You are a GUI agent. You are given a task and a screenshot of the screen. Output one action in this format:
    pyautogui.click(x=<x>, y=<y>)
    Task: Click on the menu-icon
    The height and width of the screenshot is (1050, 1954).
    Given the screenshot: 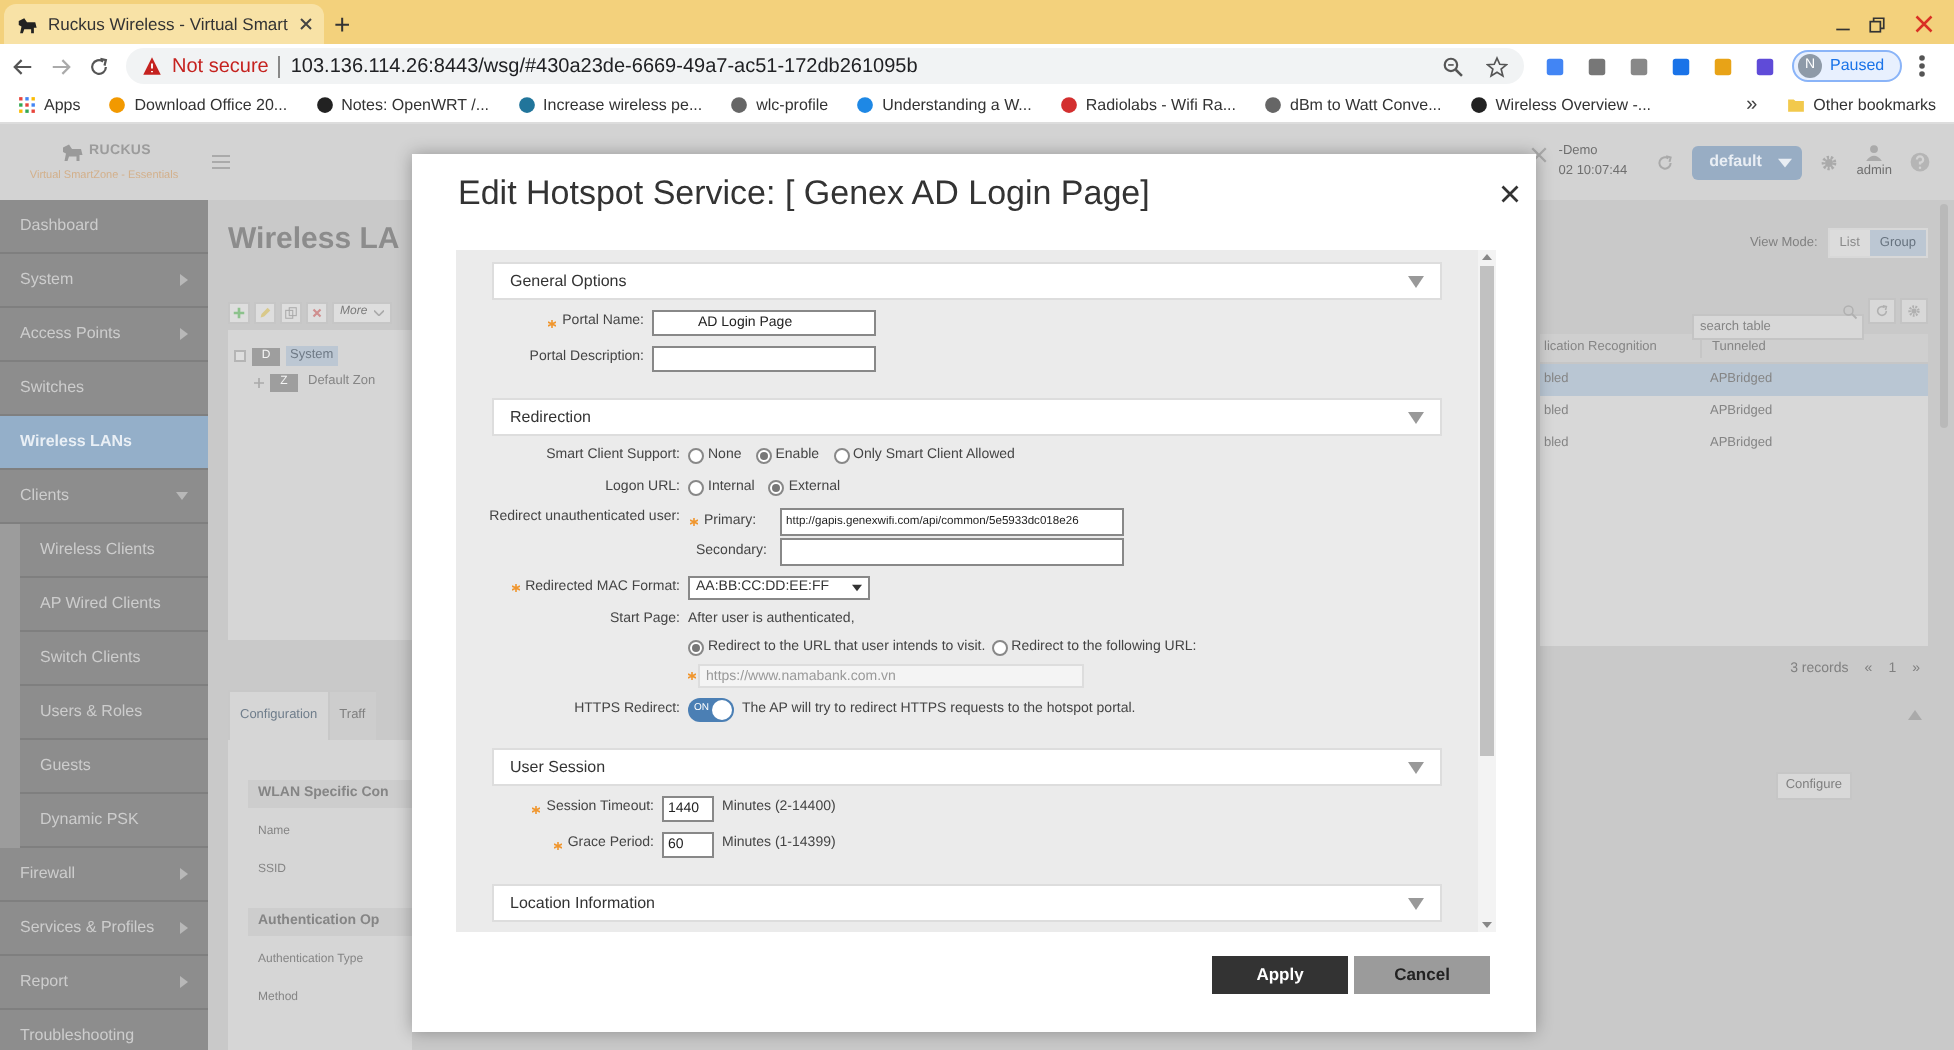 What is the action you would take?
    pyautogui.click(x=1922, y=66)
    